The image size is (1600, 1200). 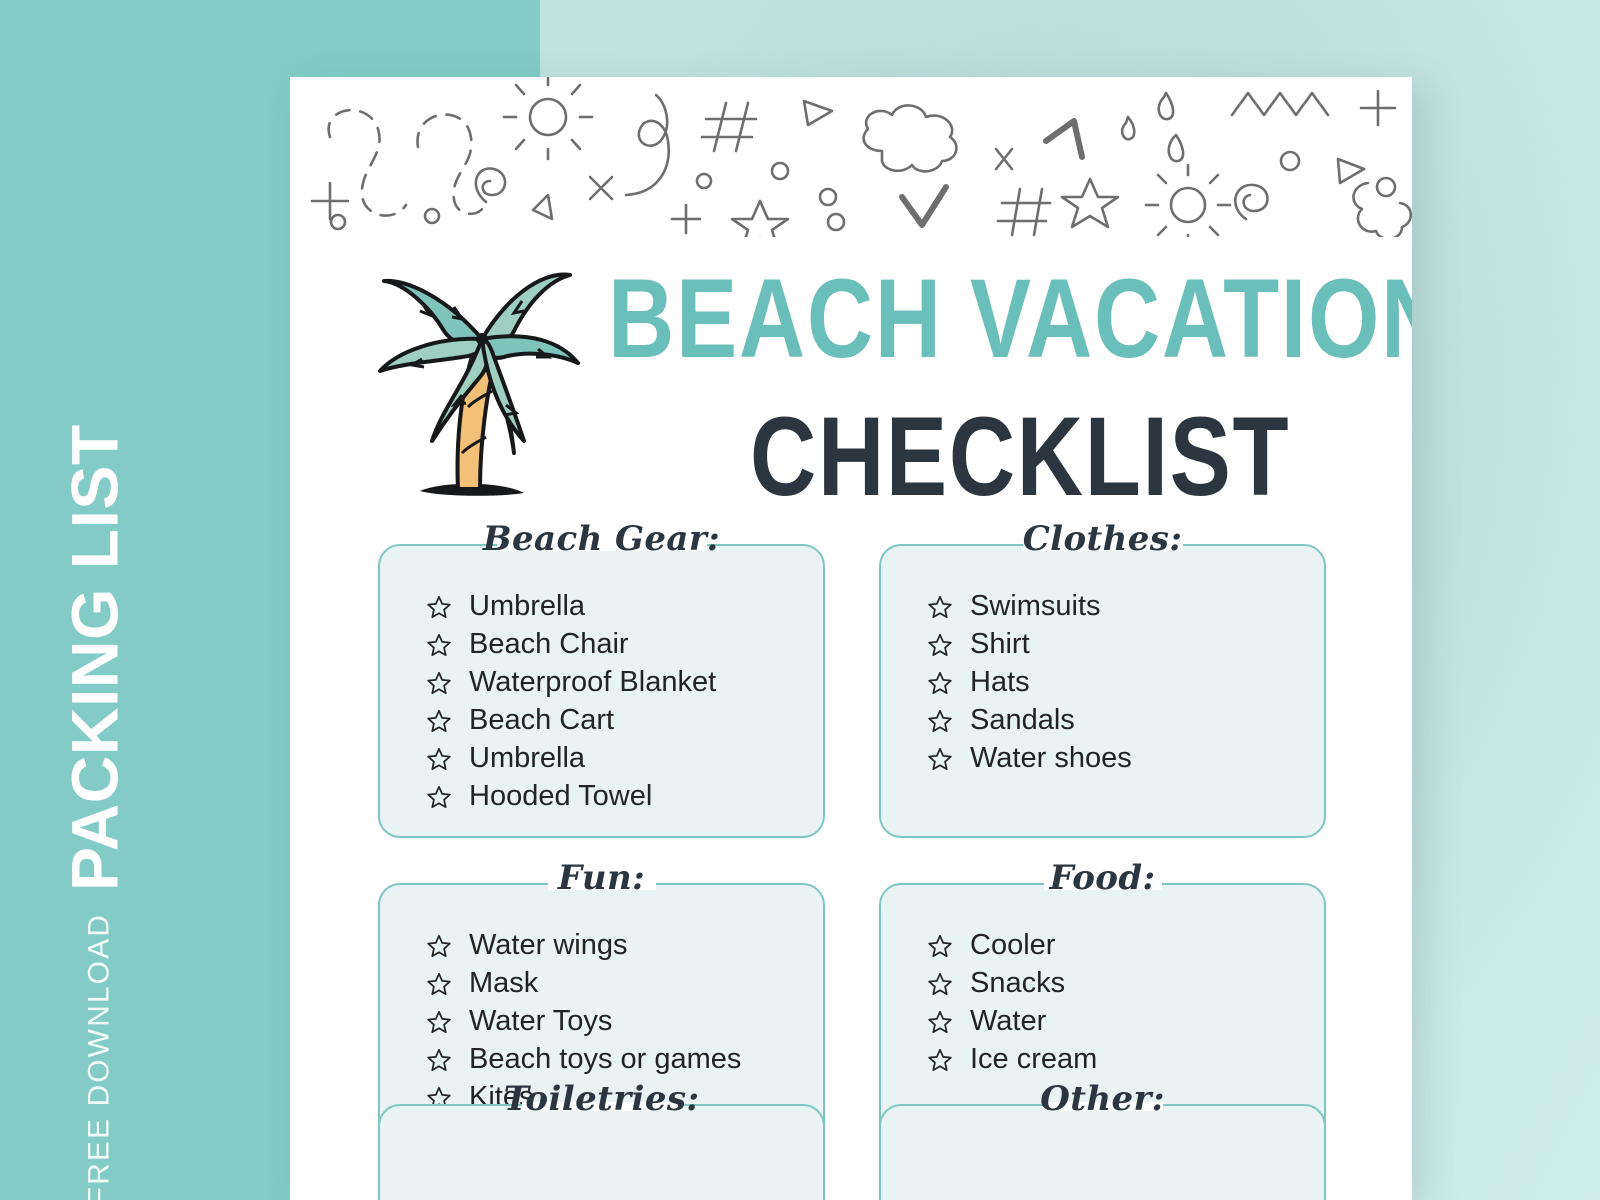 I want to click on list-item: Sandals, so click(x=1102, y=721).